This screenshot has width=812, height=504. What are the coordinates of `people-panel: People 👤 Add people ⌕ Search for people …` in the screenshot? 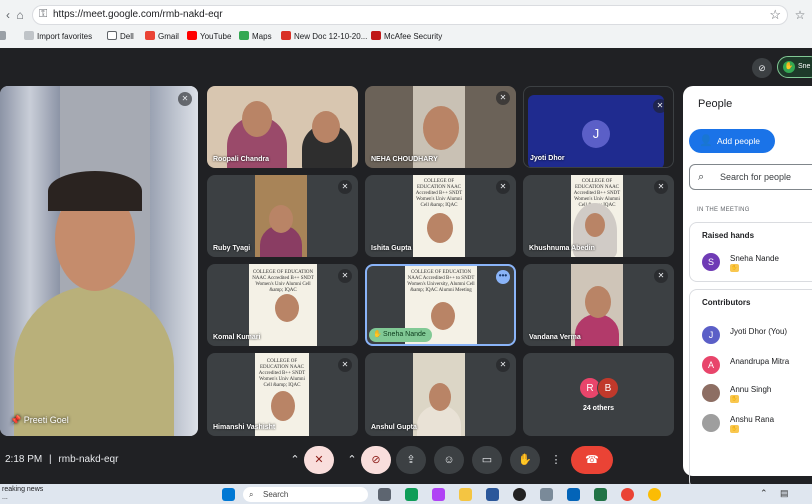 It's located at (747, 287).